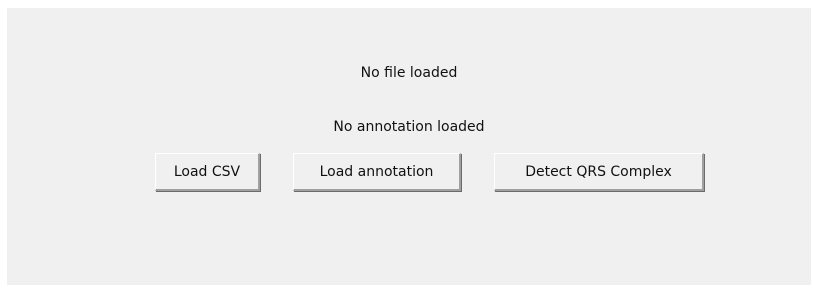 Image resolution: width=813 pixels, height=289 pixels. Describe the element at coordinates (409, 73) in the screenshot. I see `file-status-label: No file loaded` at that location.